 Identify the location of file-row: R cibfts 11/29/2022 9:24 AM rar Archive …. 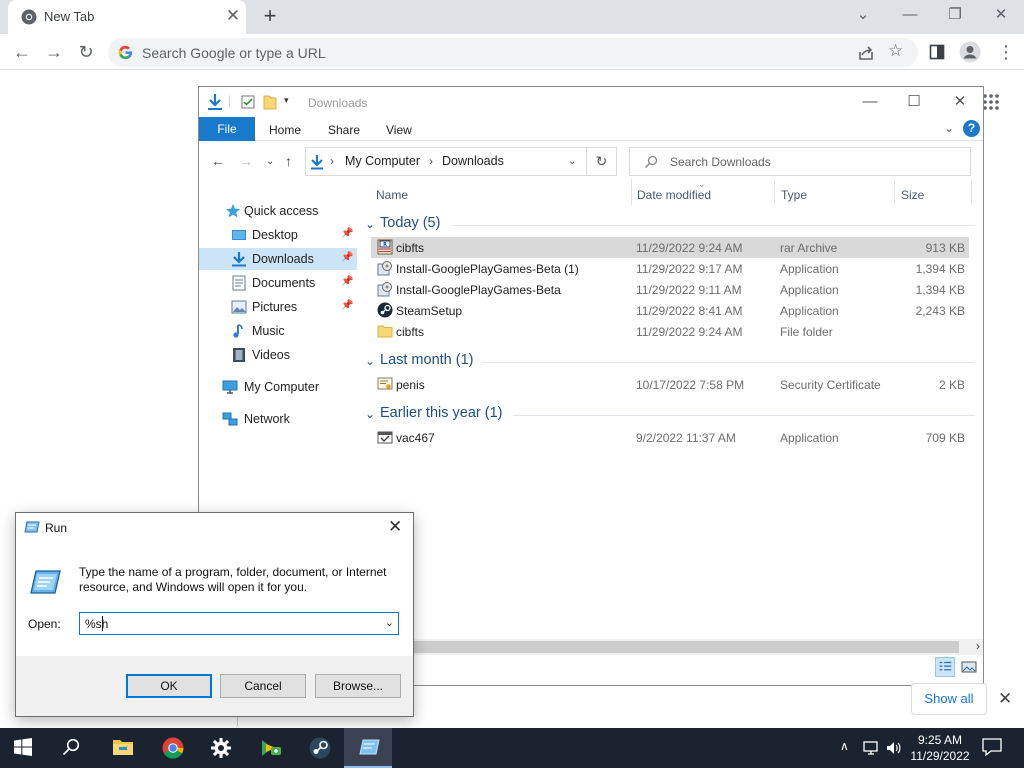
(670, 247).